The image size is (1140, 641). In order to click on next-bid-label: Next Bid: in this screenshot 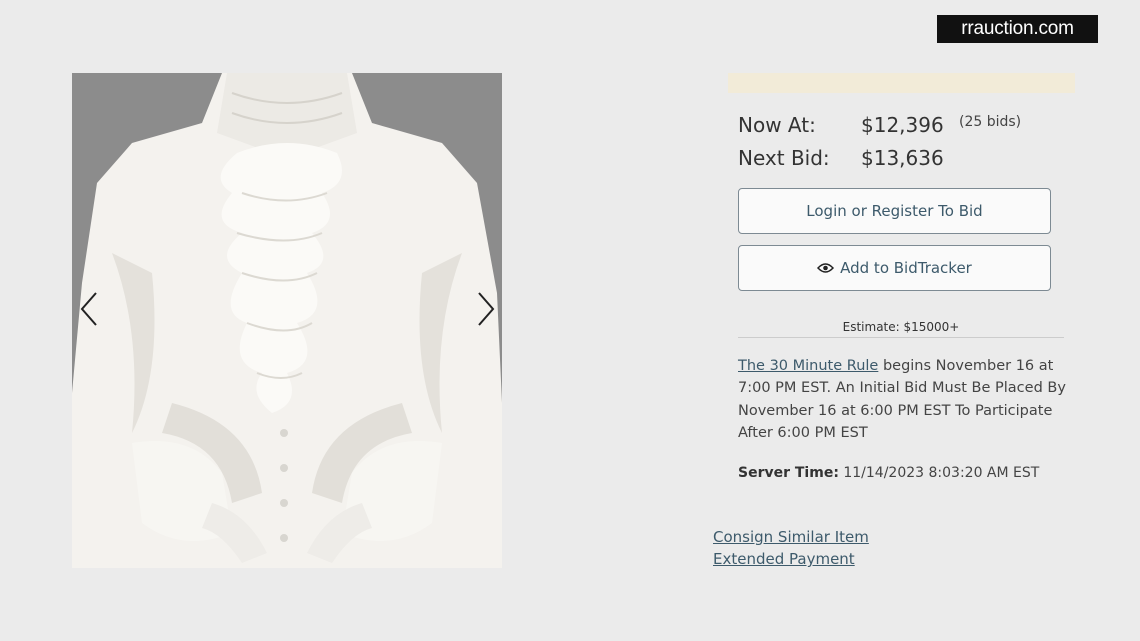, I will do `click(784, 158)`.